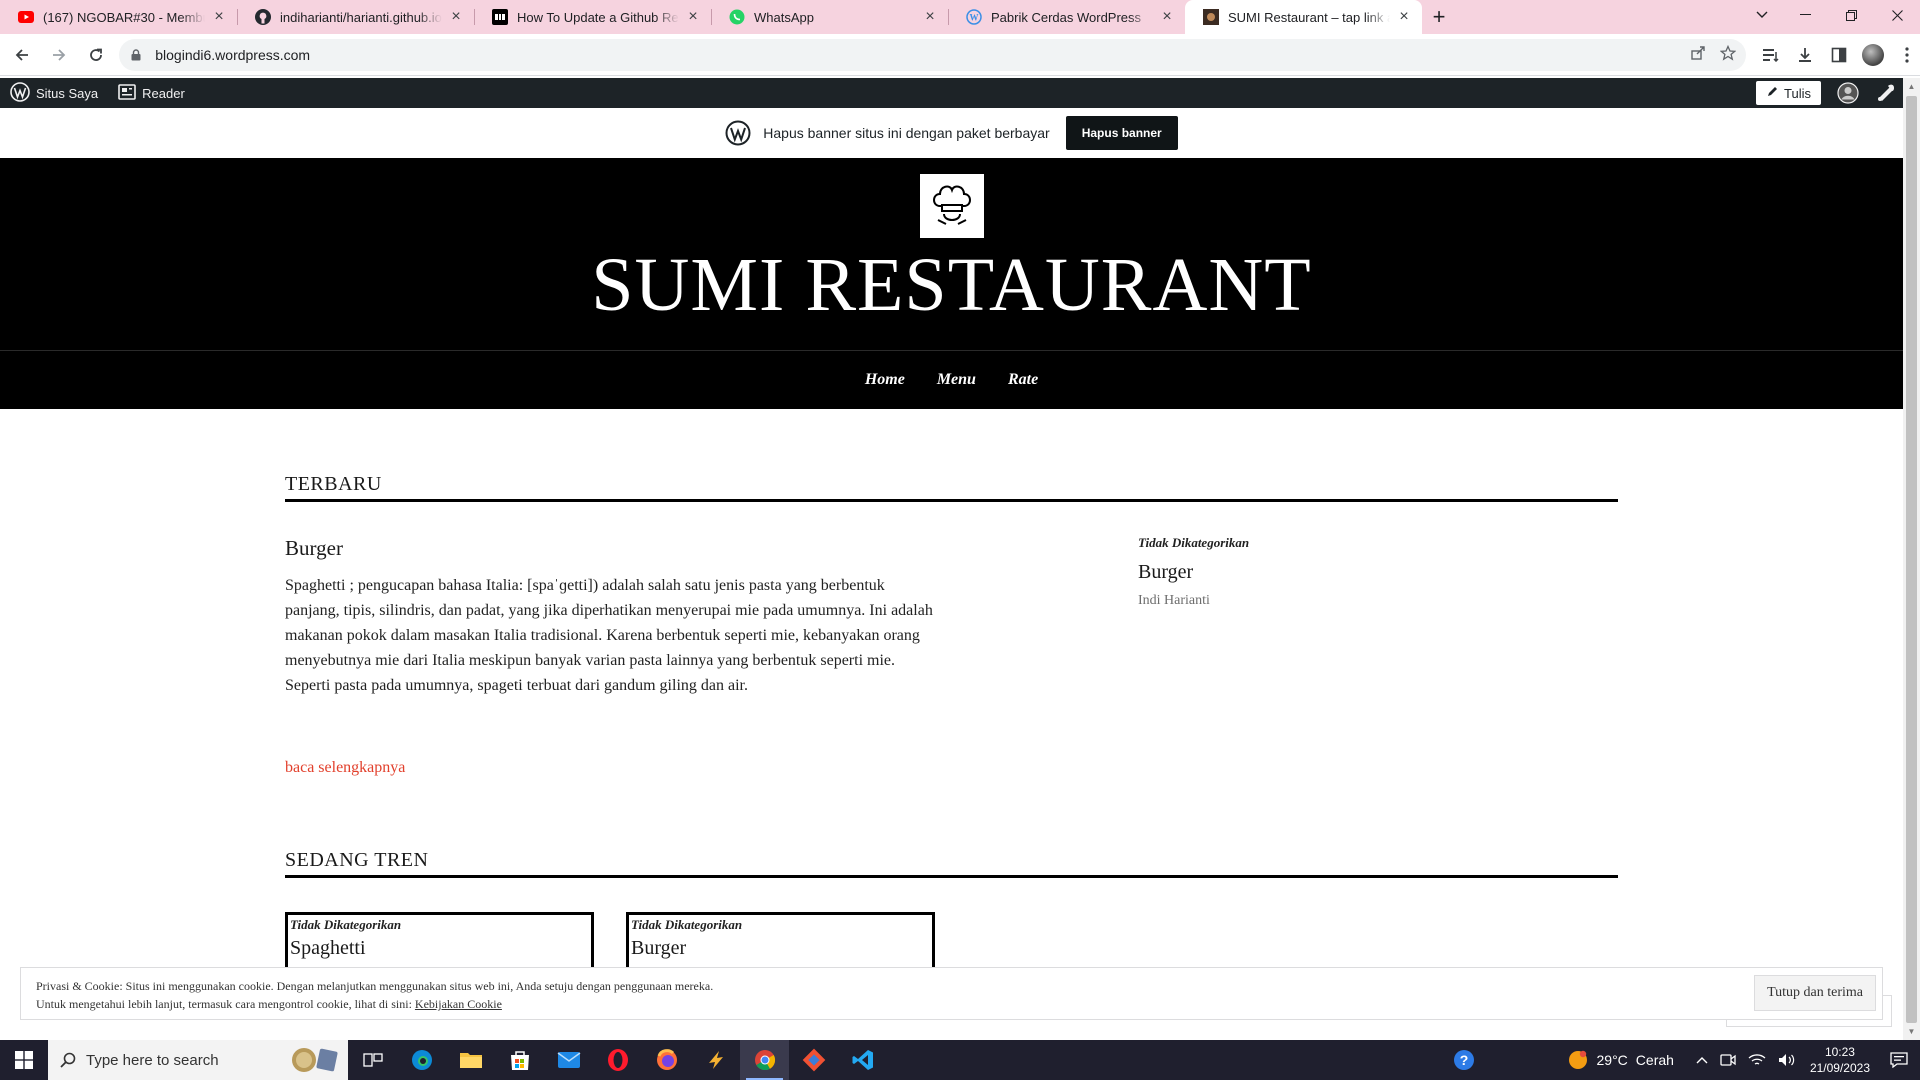 The width and height of the screenshot is (1920, 1080). What do you see at coordinates (1840, 1060) in the screenshot?
I see `system-clock: 10:23 21/09/2023` at bounding box center [1840, 1060].